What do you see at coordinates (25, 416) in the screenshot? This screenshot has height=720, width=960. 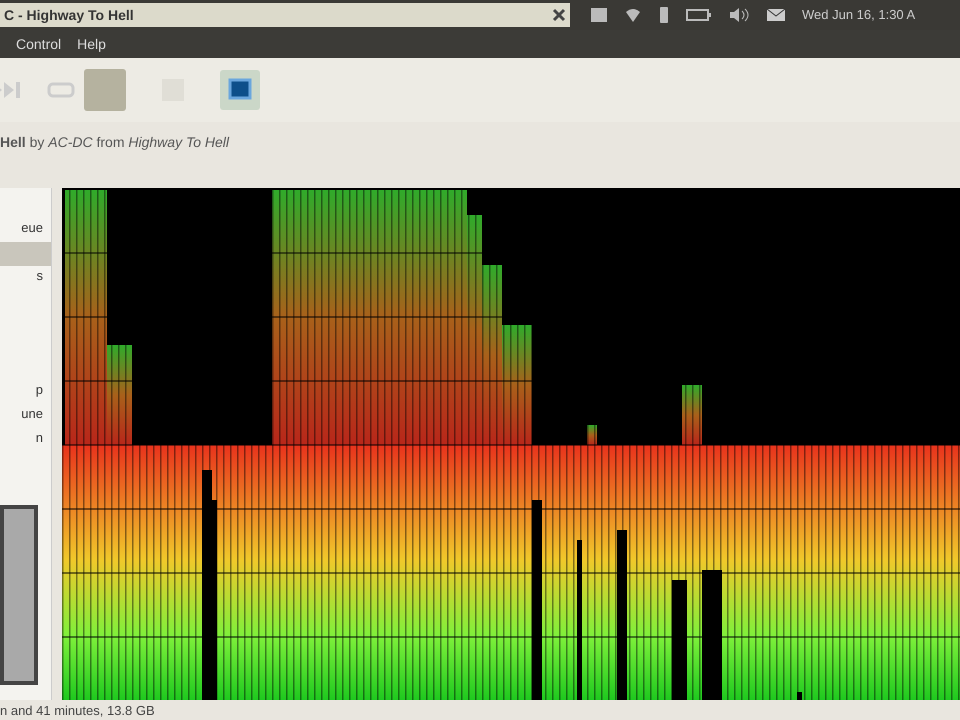 I see `sidebar-item: une` at bounding box center [25, 416].